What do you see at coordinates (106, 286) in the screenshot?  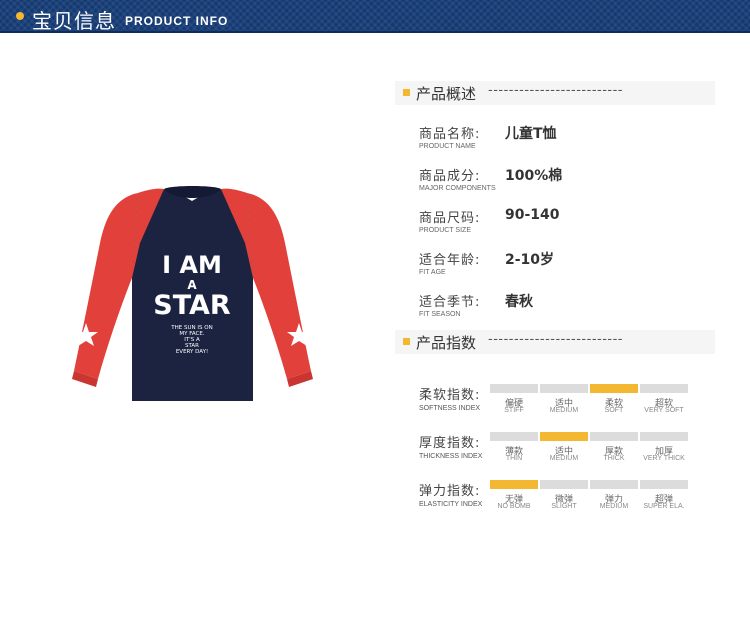 I see `left-sleeve` at bounding box center [106, 286].